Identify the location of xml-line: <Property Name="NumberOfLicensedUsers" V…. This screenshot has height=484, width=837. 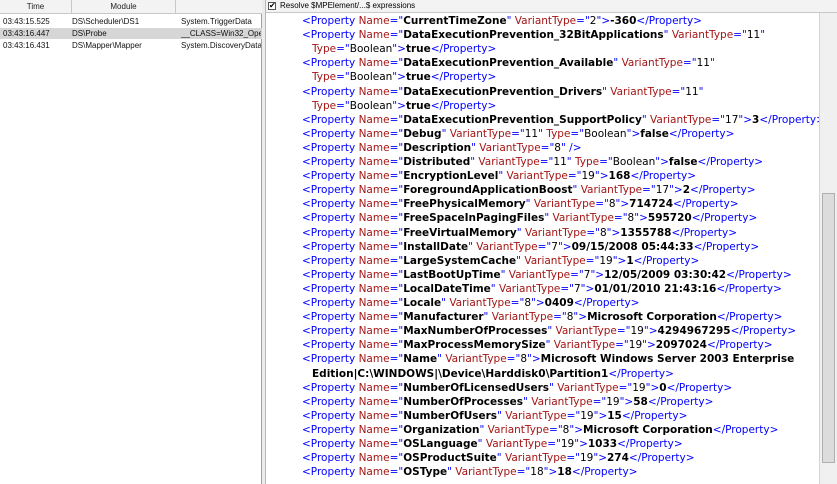
(517, 387).